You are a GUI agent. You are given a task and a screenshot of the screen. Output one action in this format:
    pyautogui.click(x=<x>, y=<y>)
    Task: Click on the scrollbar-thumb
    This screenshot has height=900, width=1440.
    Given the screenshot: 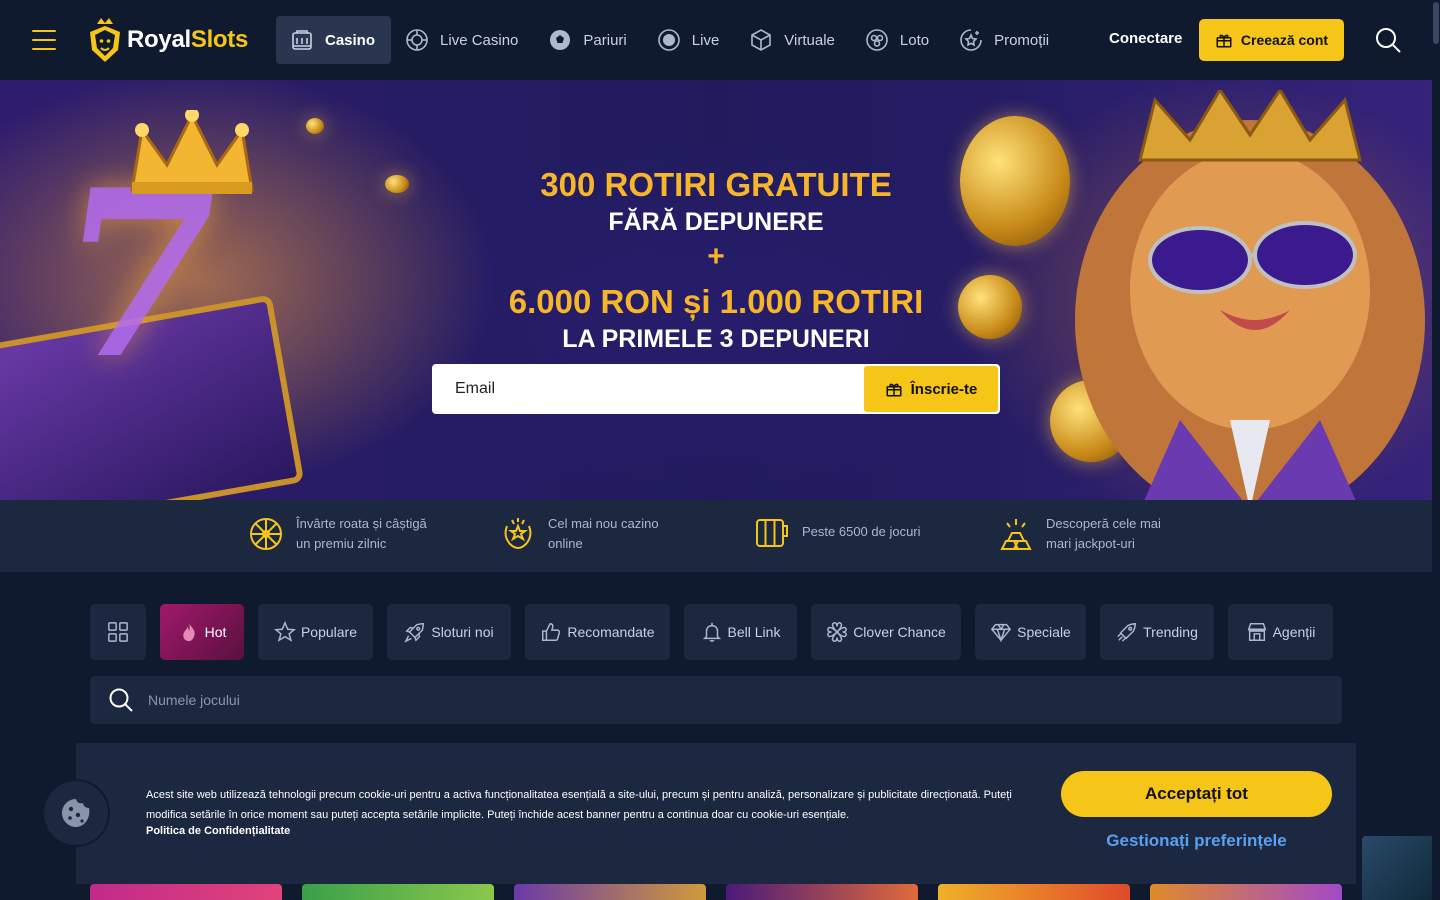 What is the action you would take?
    pyautogui.click(x=1436, y=23)
    